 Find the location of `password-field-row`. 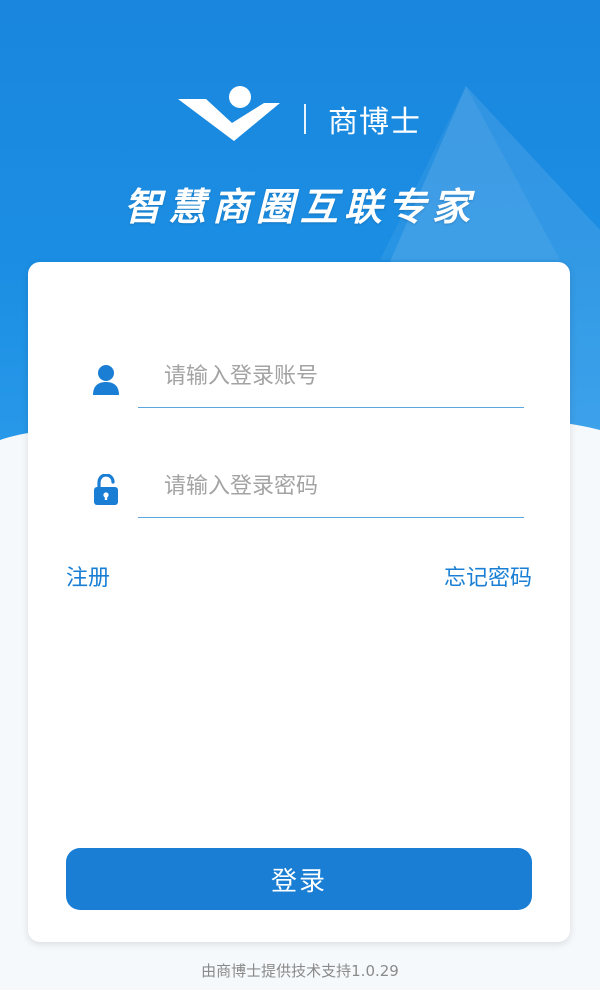

password-field-row is located at coordinates (299, 491).